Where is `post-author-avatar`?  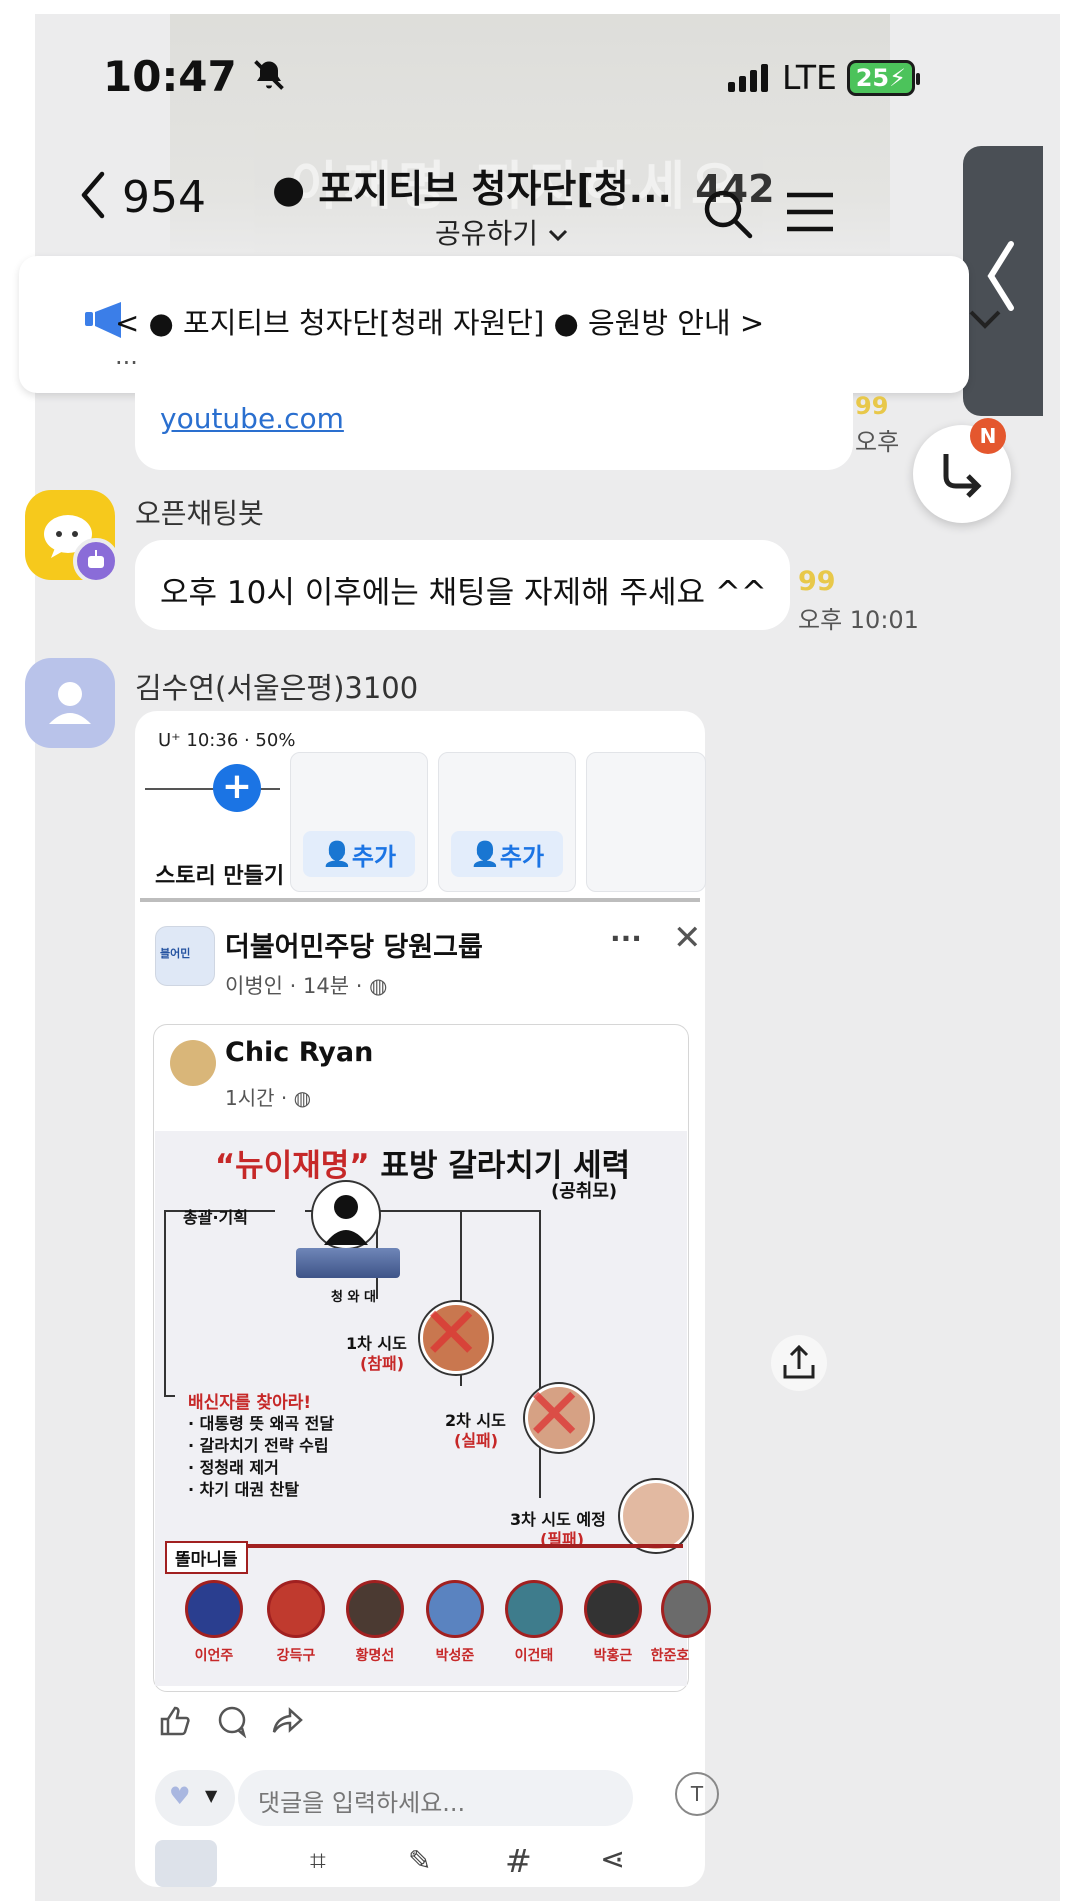 post-author-avatar is located at coordinates (193, 1063).